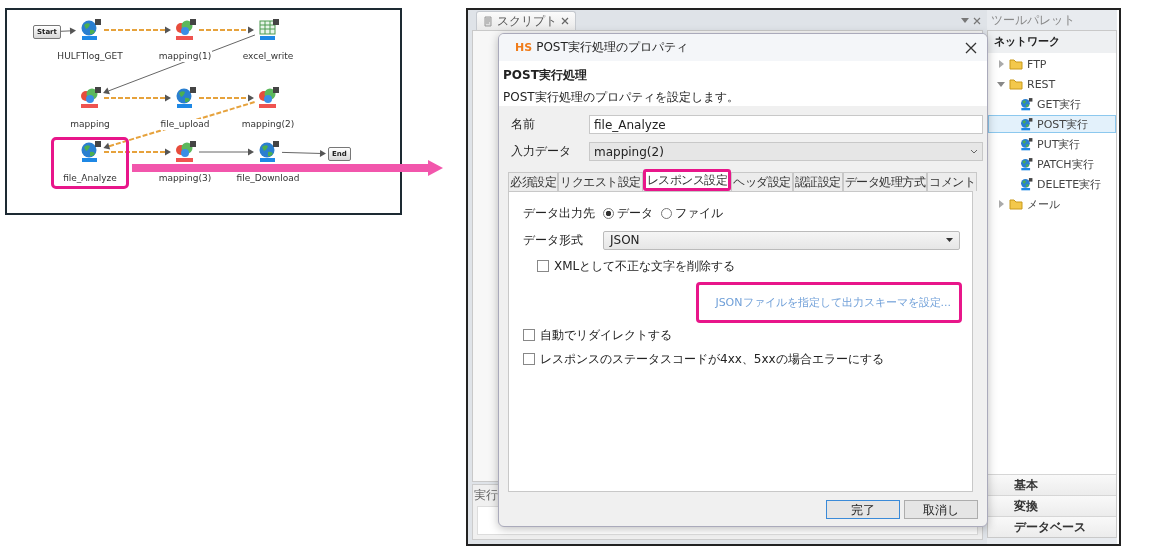 Image resolution: width=1166 pixels, height=556 pixels. I want to click on dialog-button: 完了, so click(863, 509).